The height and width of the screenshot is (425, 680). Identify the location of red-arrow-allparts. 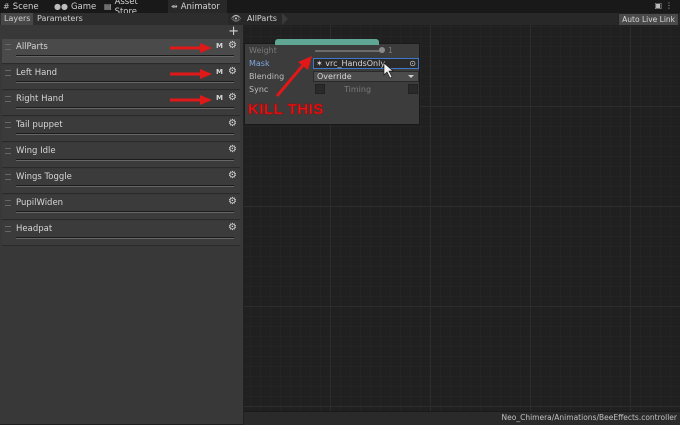
(191, 48).